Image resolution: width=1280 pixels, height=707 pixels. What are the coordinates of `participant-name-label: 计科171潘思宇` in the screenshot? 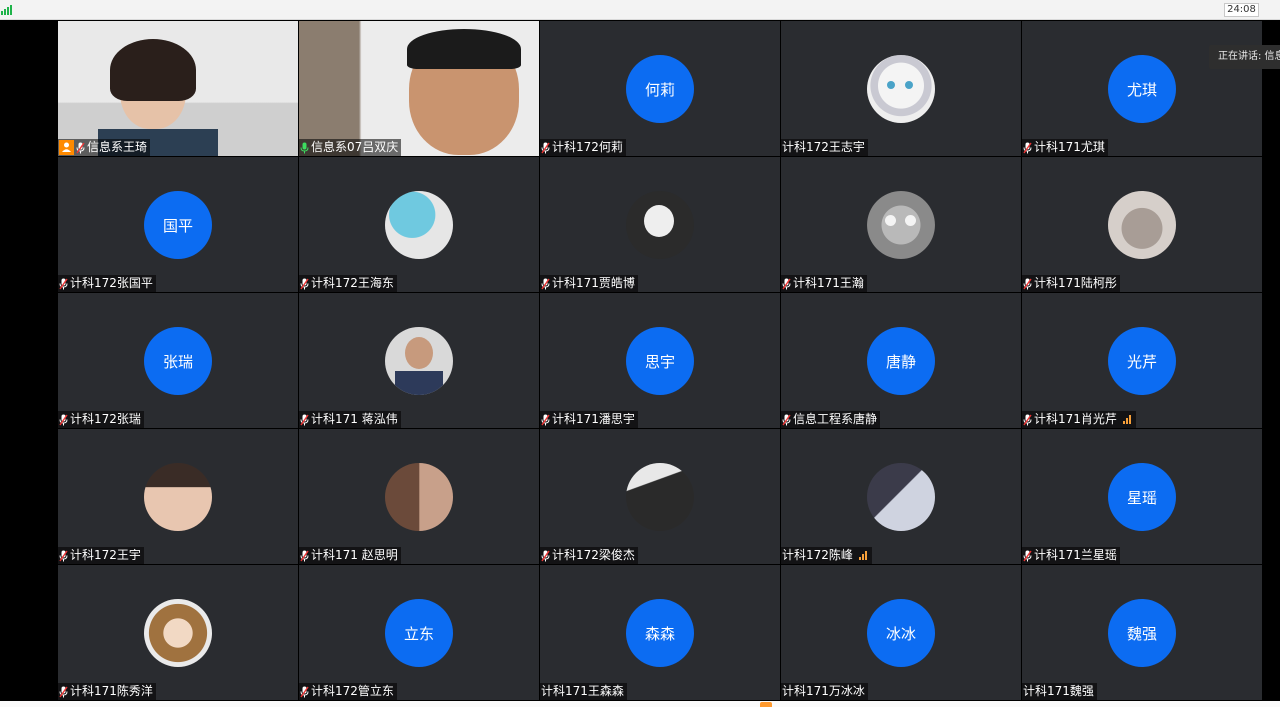 It's located at (589, 419).